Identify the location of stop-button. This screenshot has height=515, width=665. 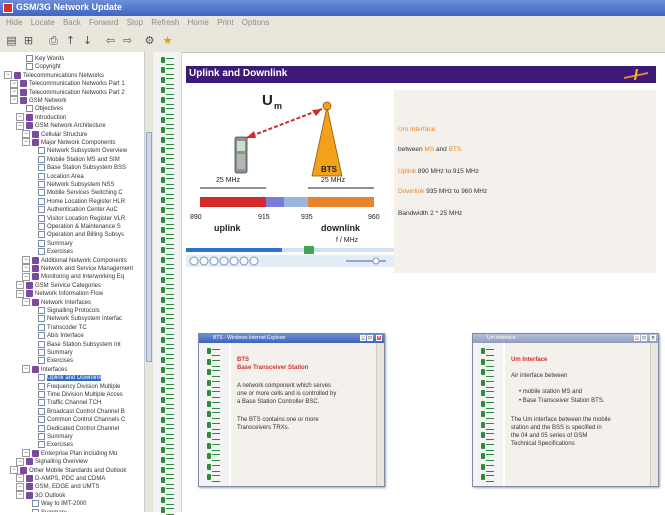
(204, 261).